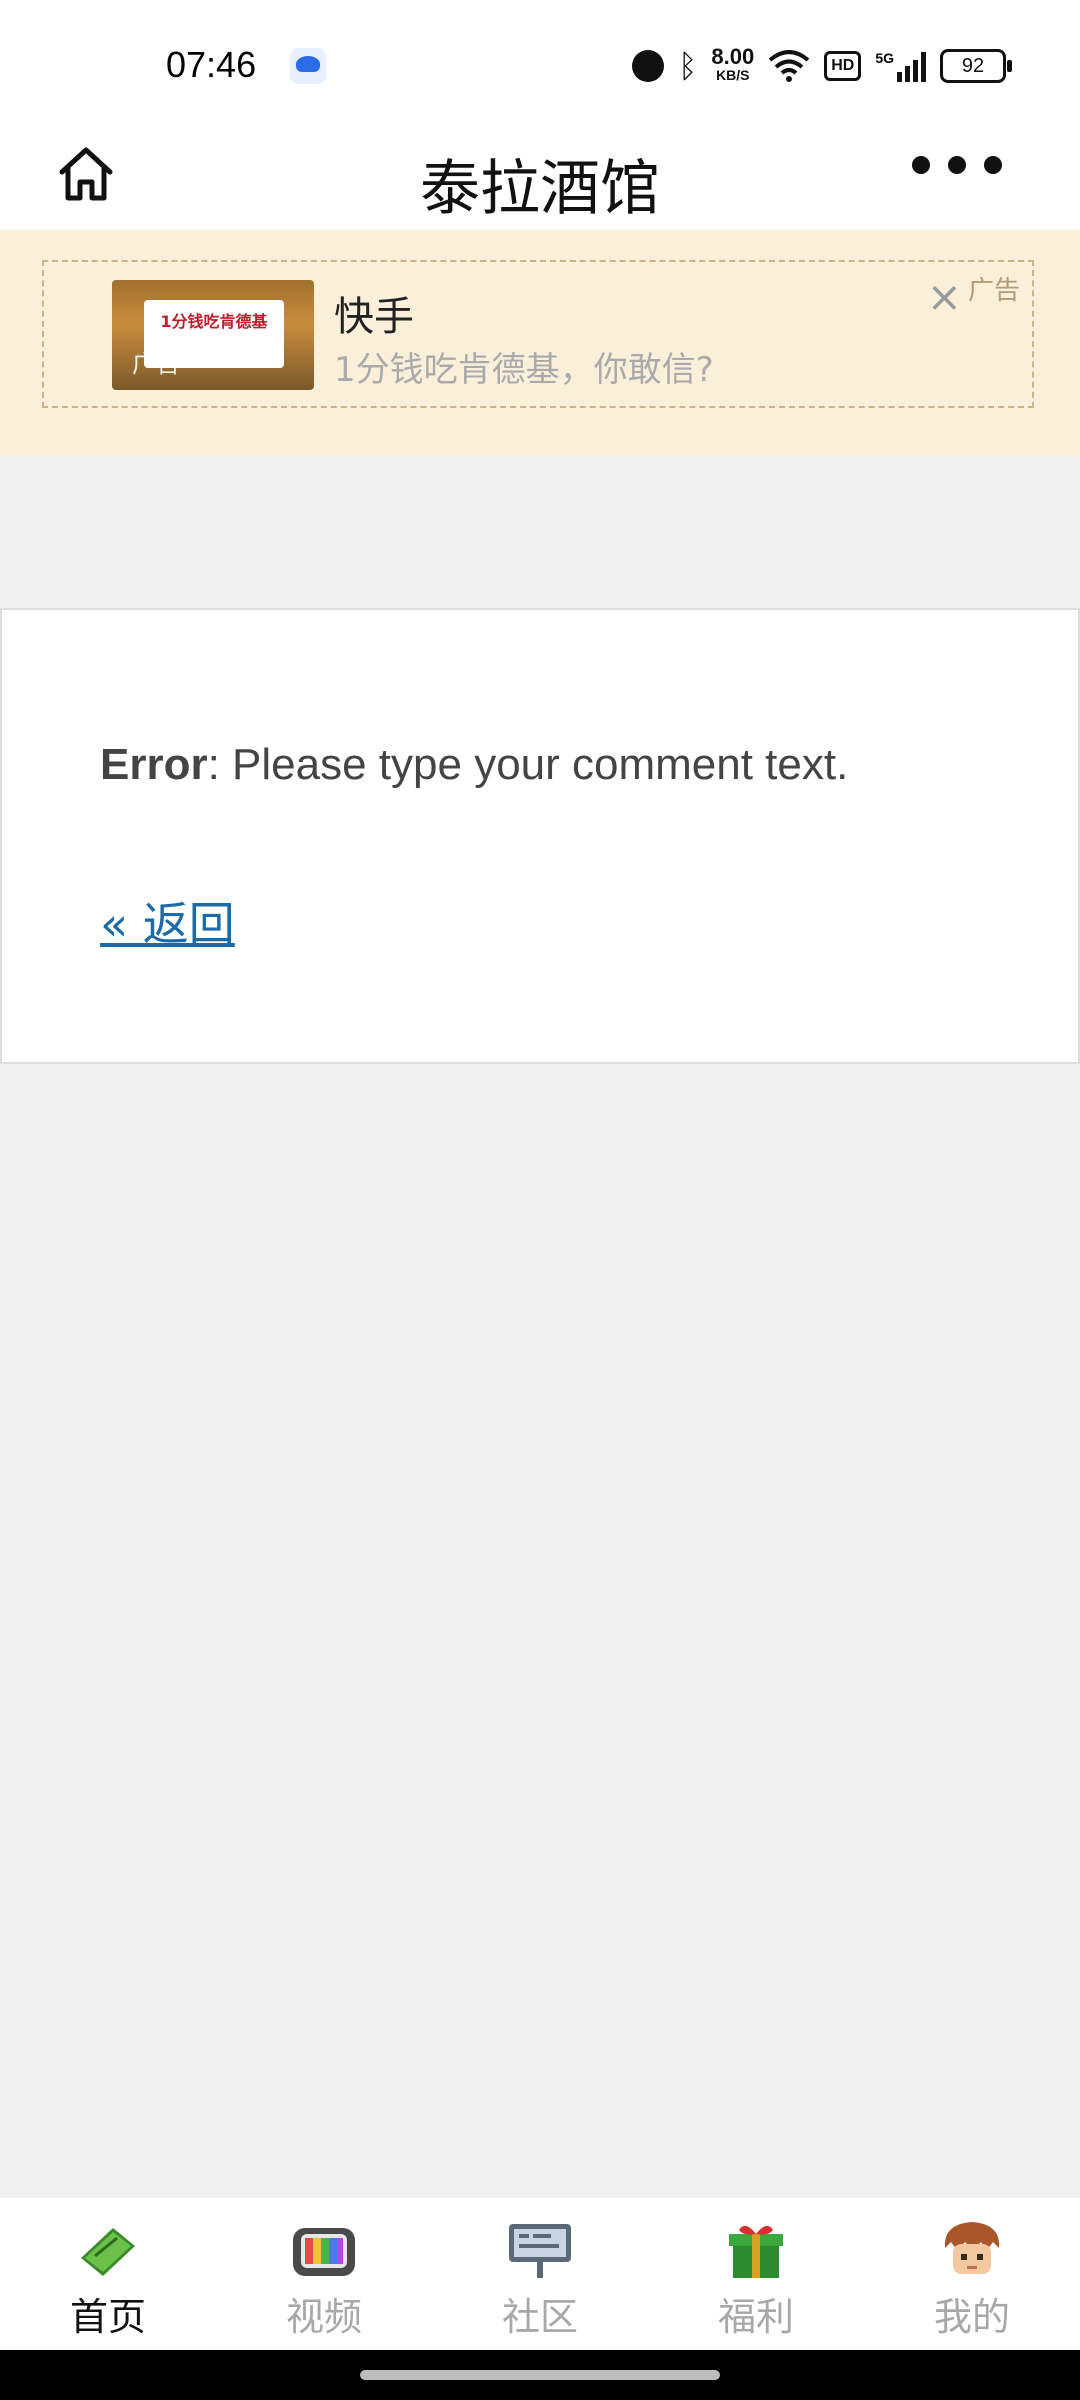 This screenshot has height=2400, width=1080. What do you see at coordinates (648, 66) in the screenshot?
I see `alarm-icon` at bounding box center [648, 66].